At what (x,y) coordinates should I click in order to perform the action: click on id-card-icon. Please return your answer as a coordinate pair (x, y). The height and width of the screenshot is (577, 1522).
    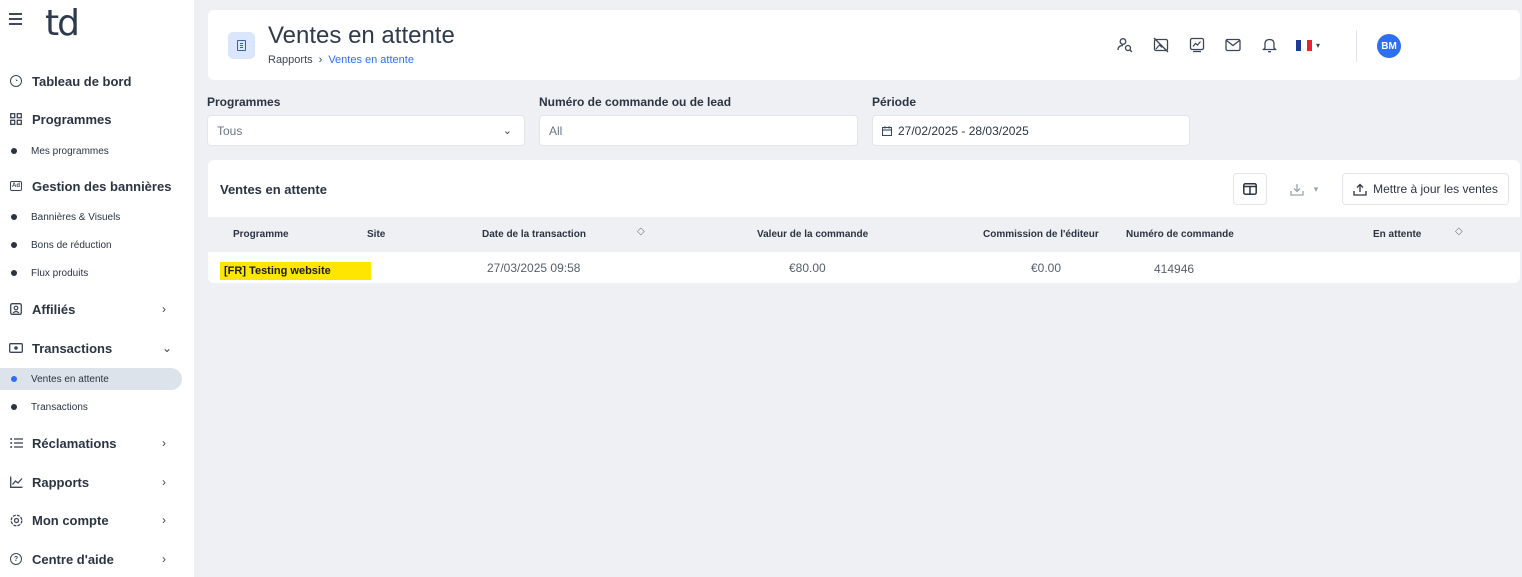
    Looking at the image, I should click on (16, 309).